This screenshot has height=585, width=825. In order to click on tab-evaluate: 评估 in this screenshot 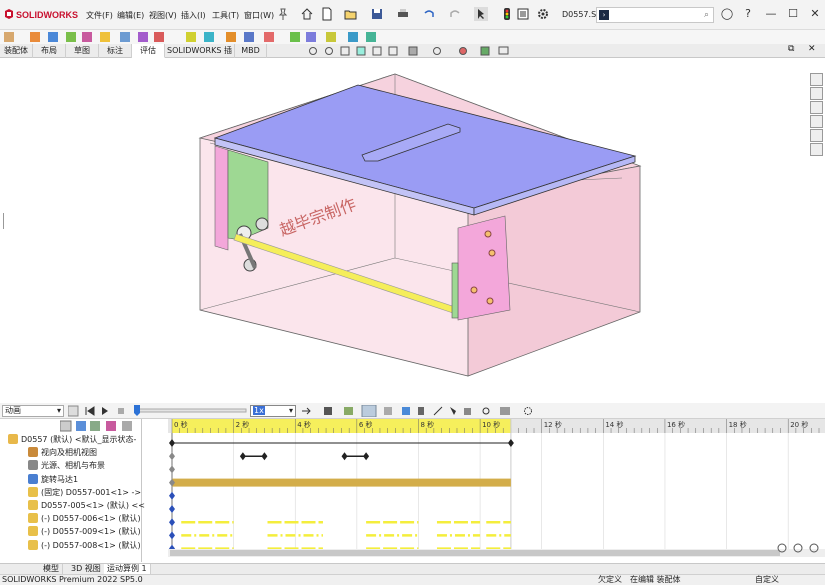, I will do `click(148, 51)`.